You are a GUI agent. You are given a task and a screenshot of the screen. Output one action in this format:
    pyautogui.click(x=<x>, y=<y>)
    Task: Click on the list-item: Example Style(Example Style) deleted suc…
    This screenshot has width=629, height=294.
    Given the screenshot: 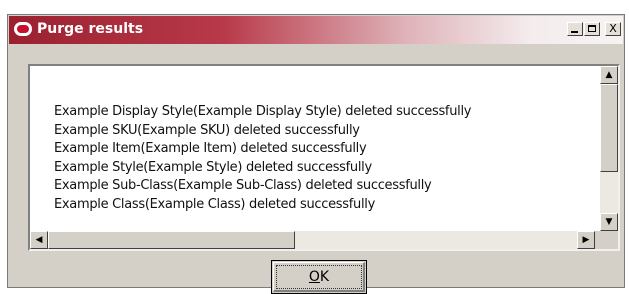 What is the action you would take?
    pyautogui.click(x=213, y=167)
    